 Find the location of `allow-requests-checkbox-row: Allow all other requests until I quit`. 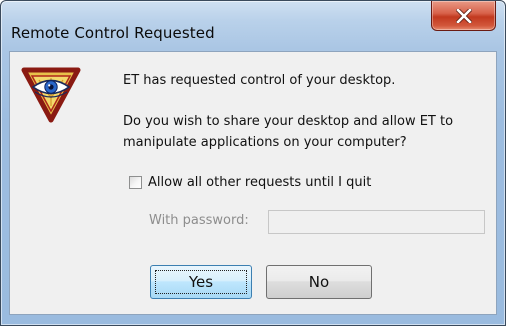

allow-requests-checkbox-row: Allow all other requests until I quit is located at coordinates (250, 182).